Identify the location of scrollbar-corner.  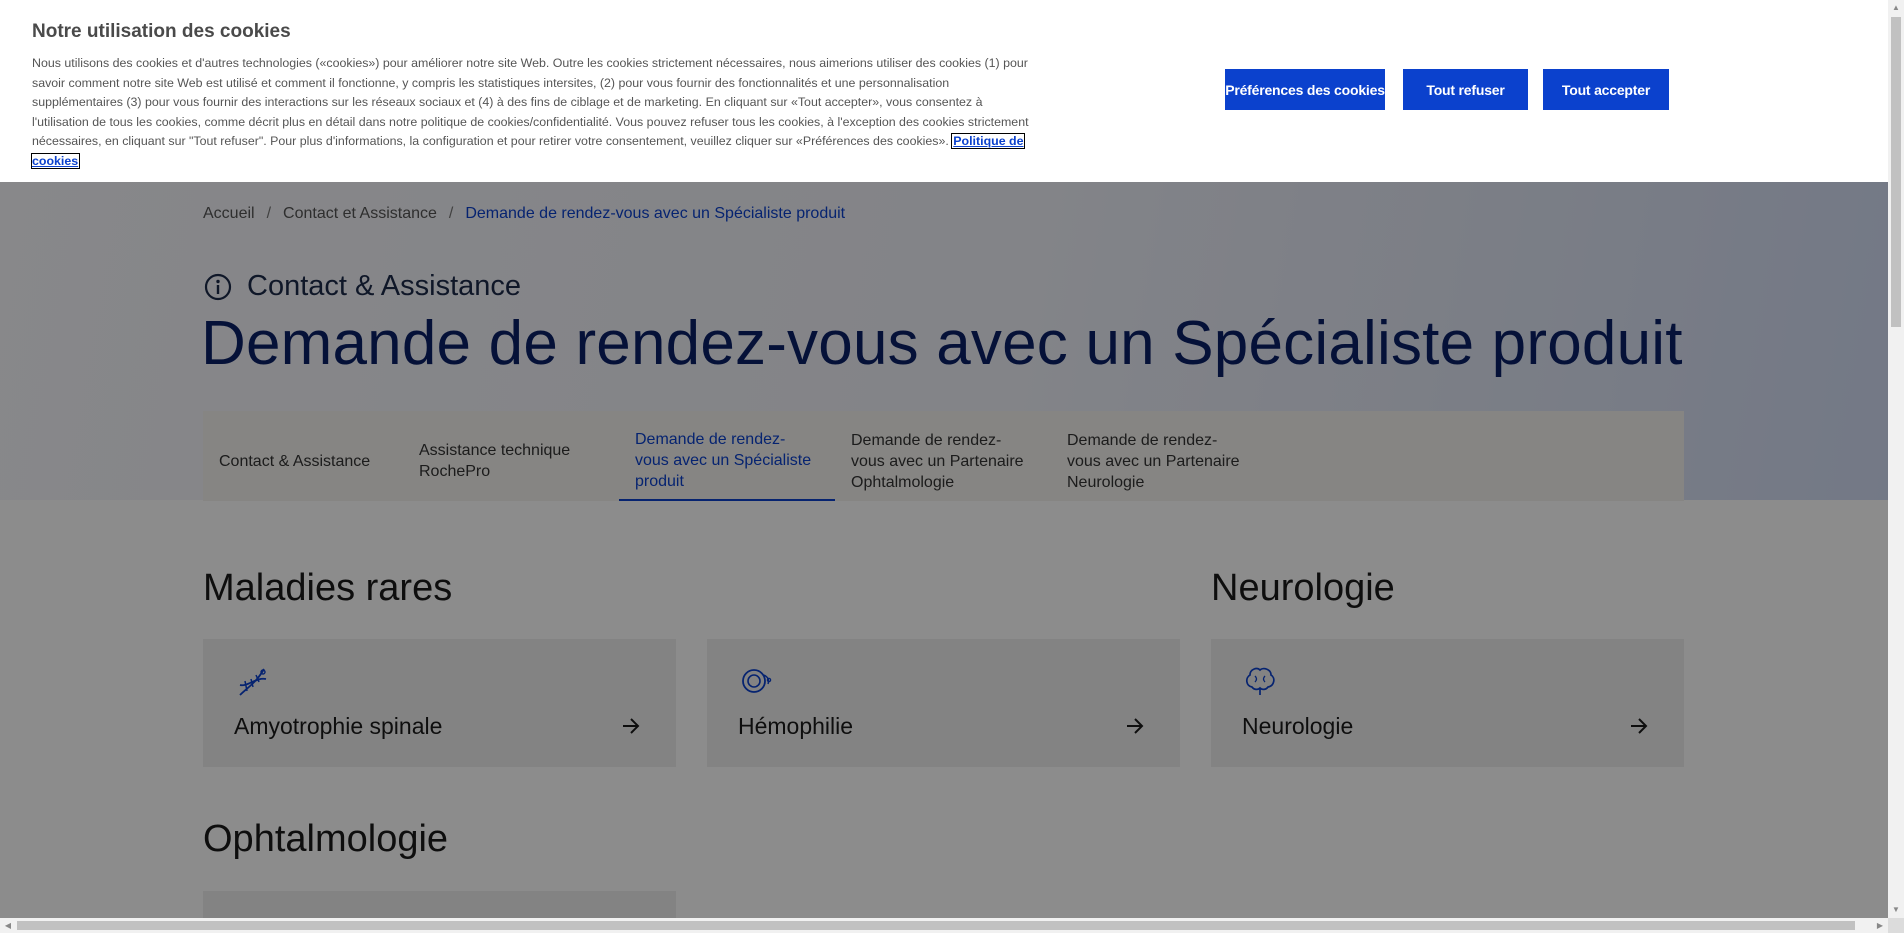
(1896, 925).